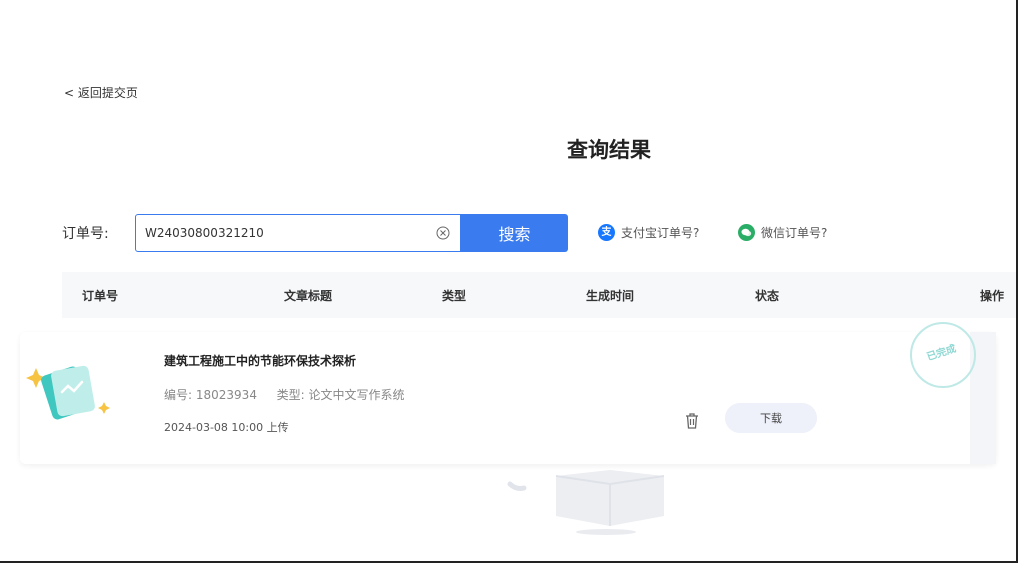 The image size is (1018, 563). Describe the element at coordinates (226, 395) in the screenshot. I see `order-id: 18023934` at that location.